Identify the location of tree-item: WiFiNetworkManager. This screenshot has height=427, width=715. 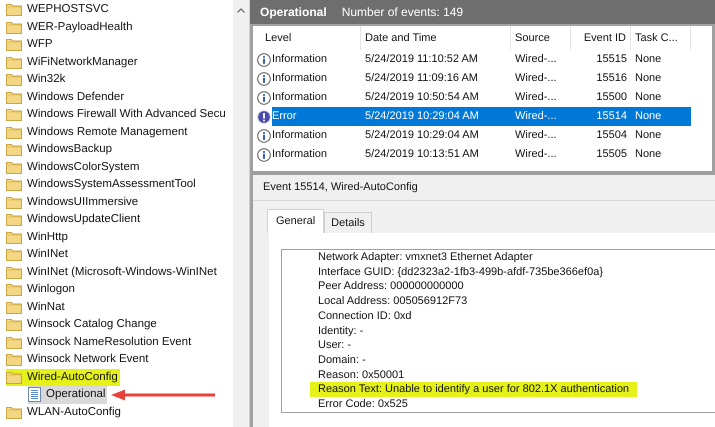
(73, 62).